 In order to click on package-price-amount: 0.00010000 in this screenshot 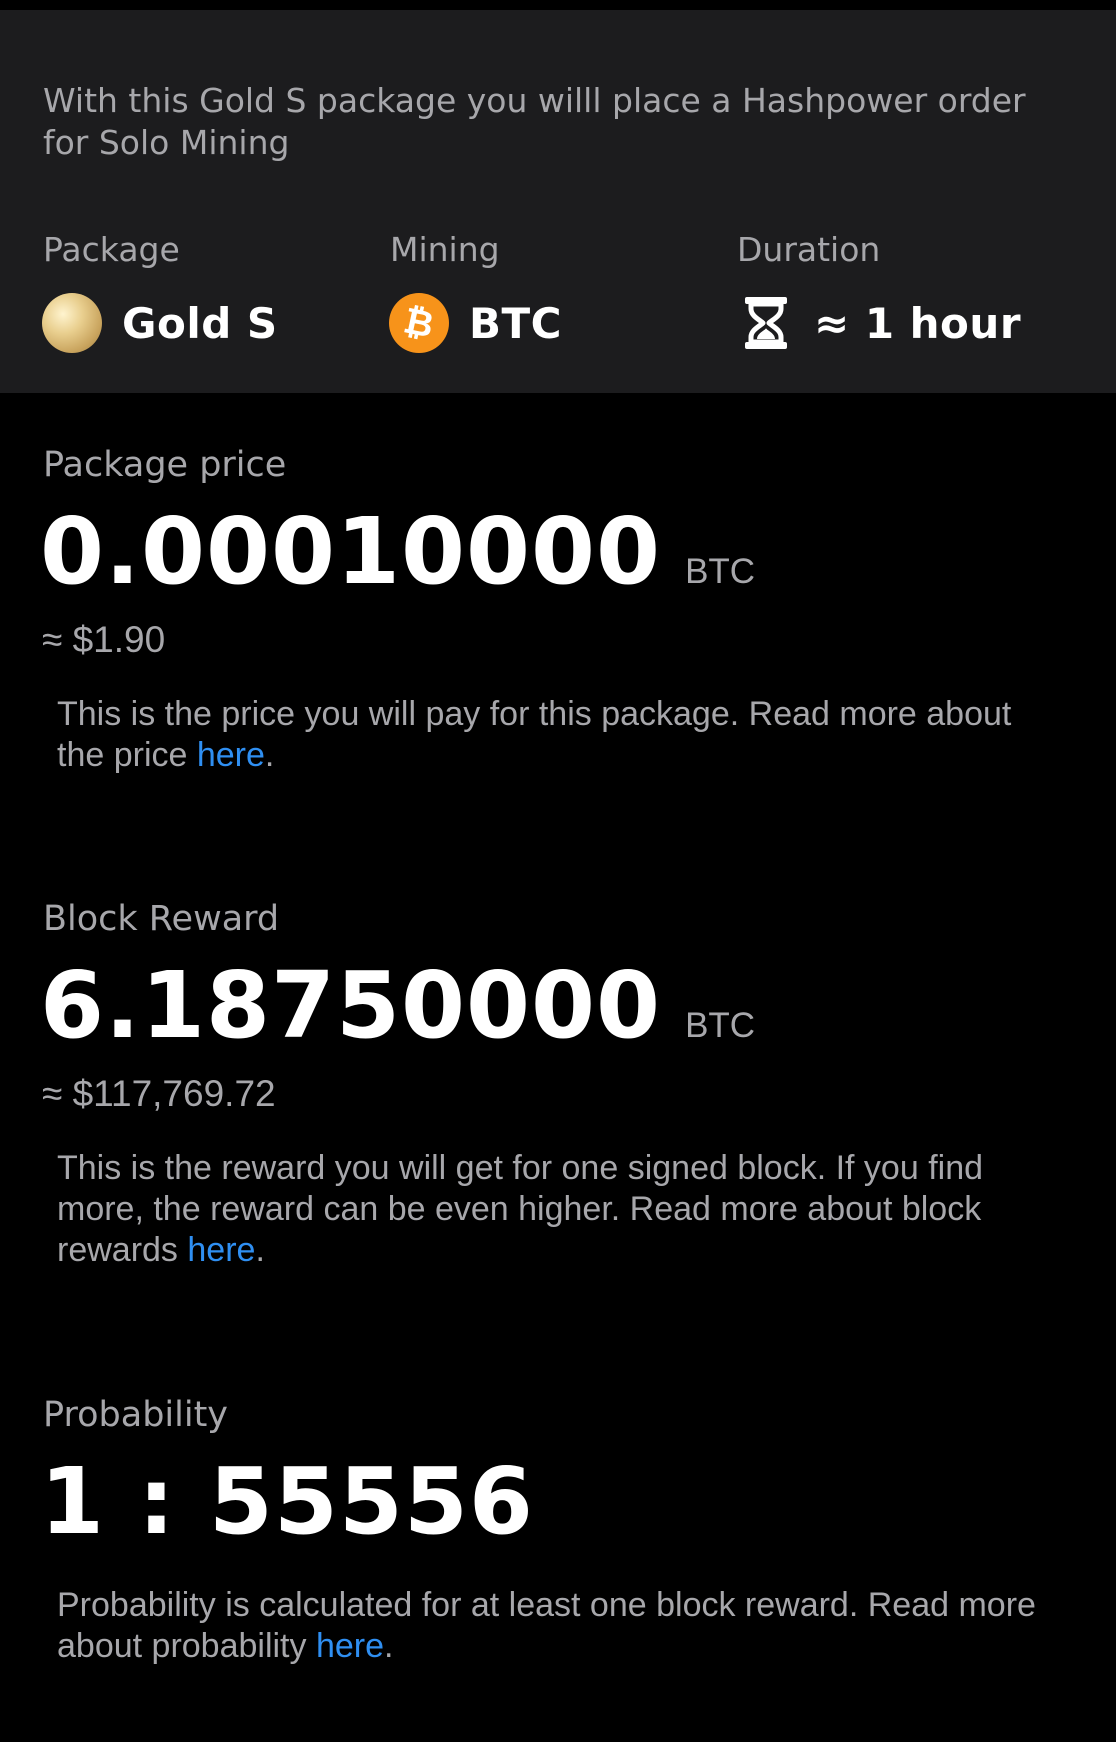, I will do `click(351, 551)`.